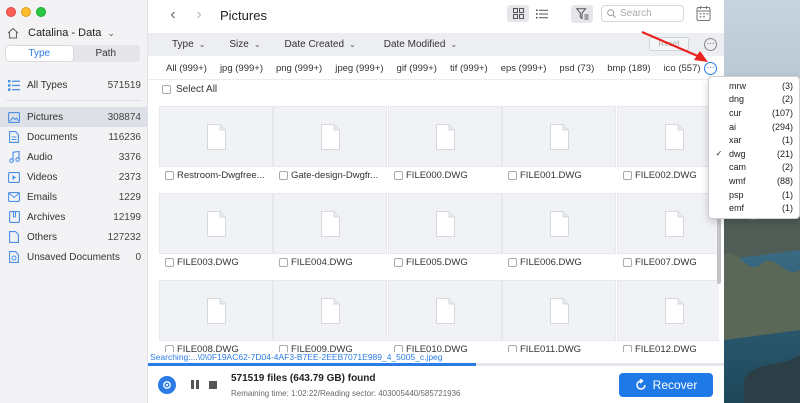  I want to click on tab-type: Type, so click(39, 53).